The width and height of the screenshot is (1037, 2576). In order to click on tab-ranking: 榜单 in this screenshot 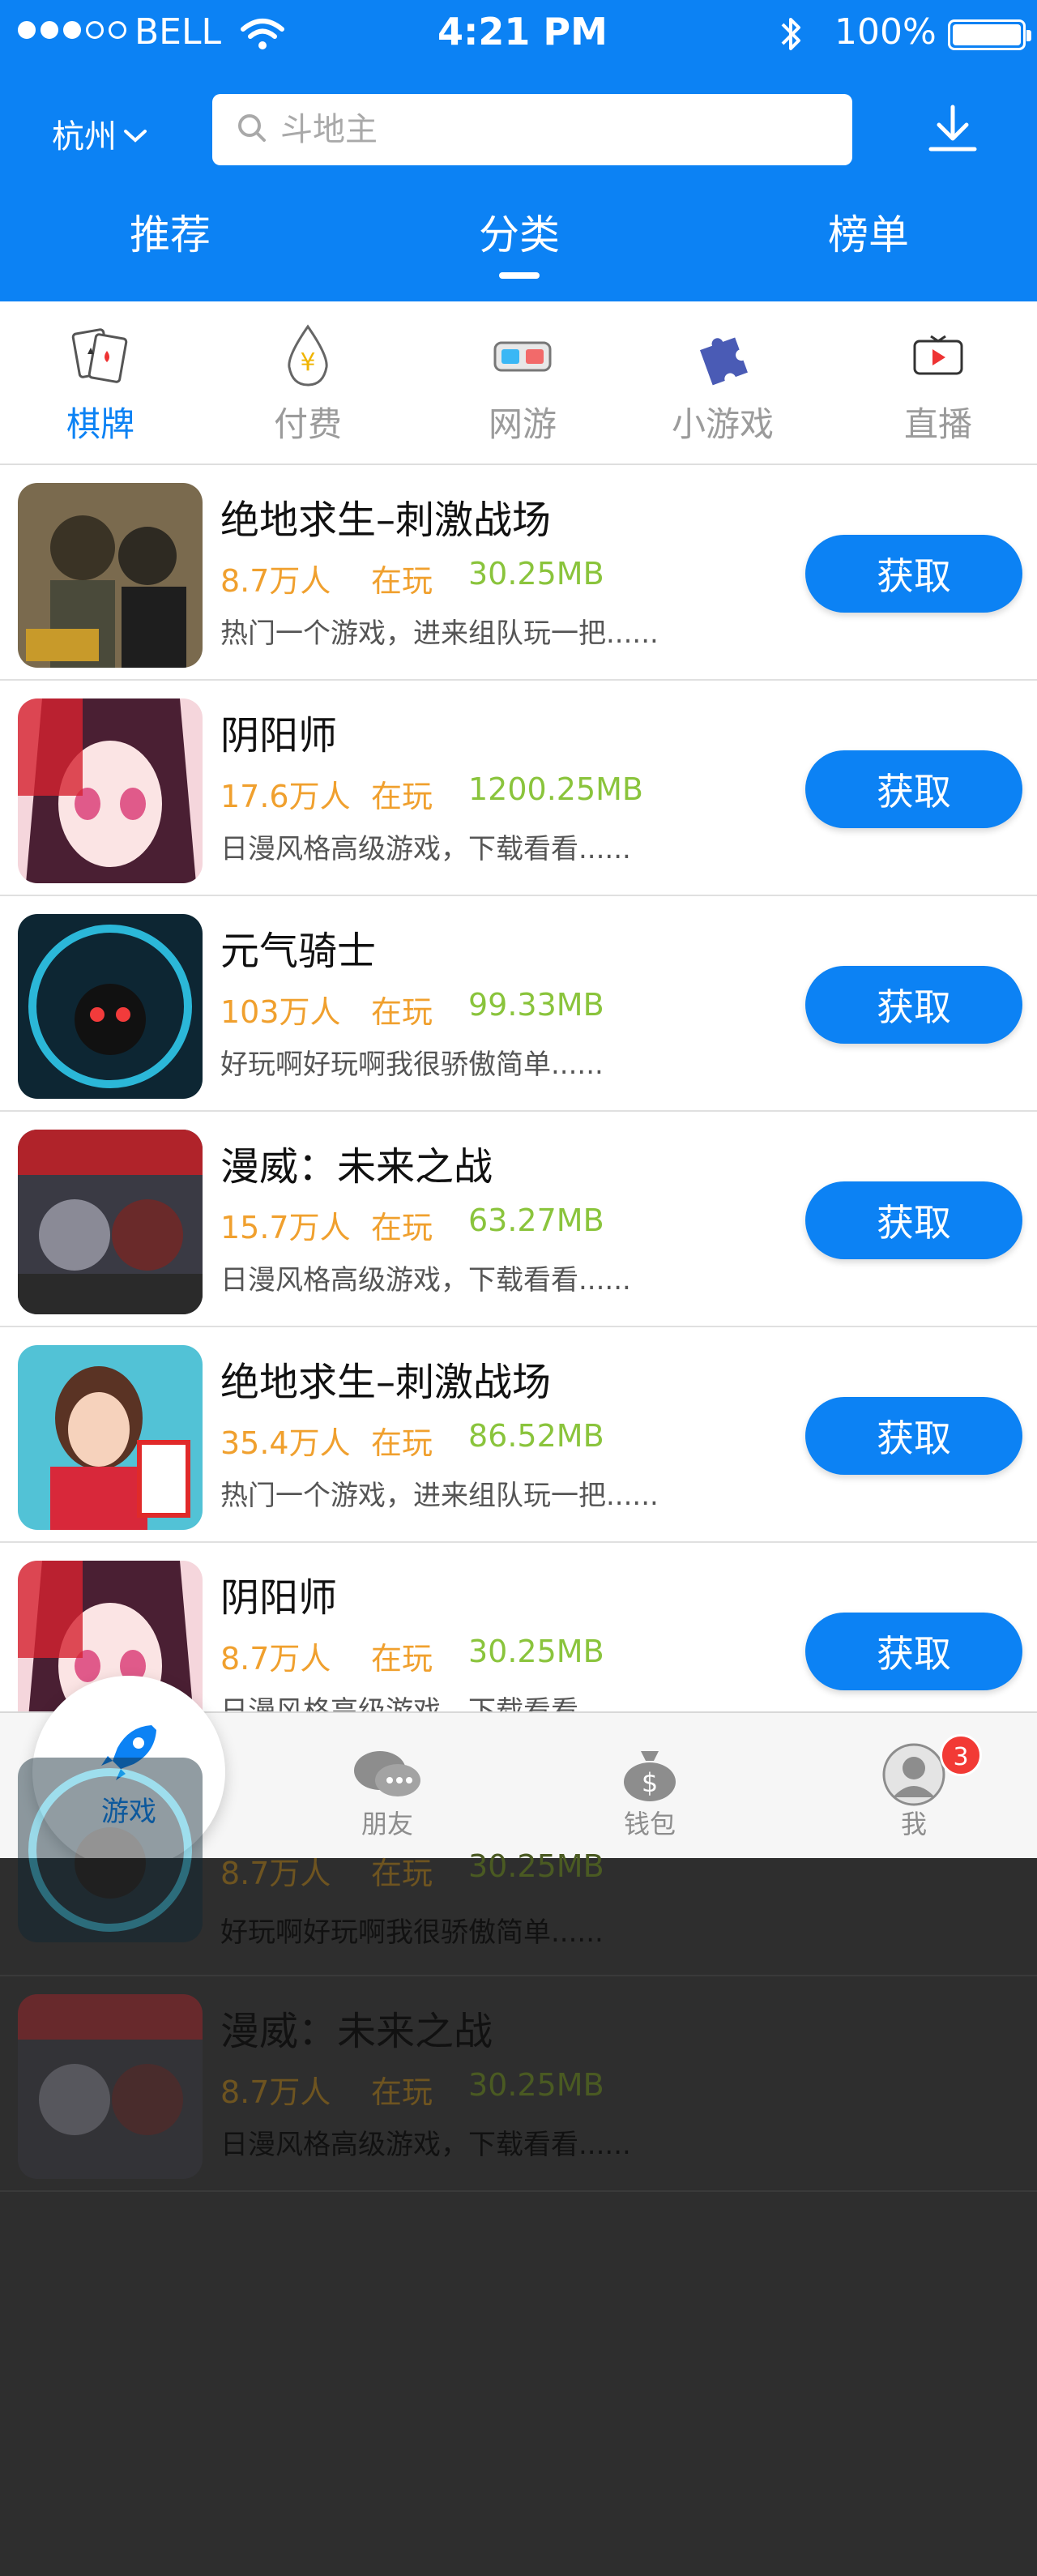, I will do `click(869, 232)`.